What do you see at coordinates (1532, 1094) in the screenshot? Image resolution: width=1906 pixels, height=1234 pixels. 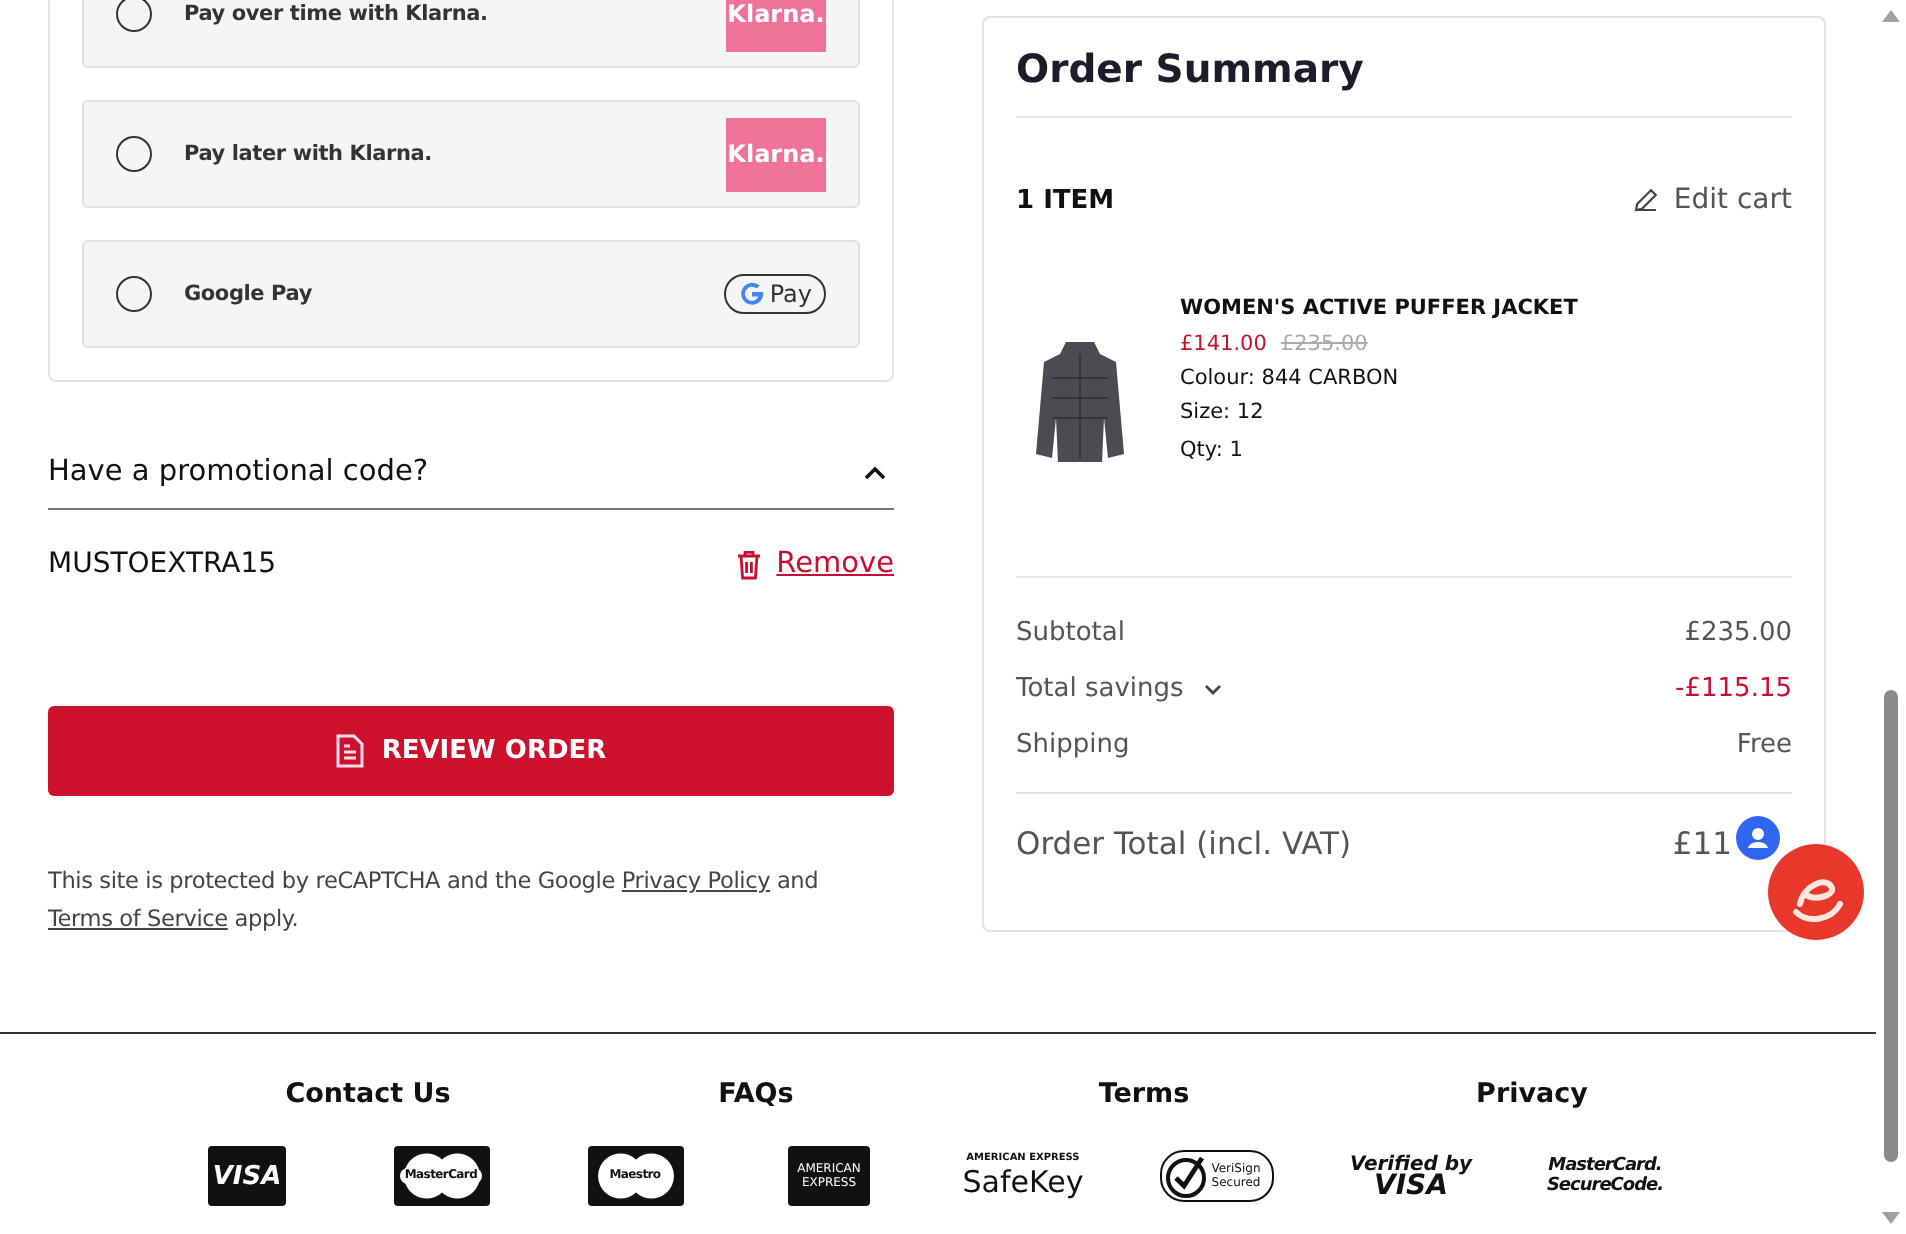 I see `footer-link: Privacy` at bounding box center [1532, 1094].